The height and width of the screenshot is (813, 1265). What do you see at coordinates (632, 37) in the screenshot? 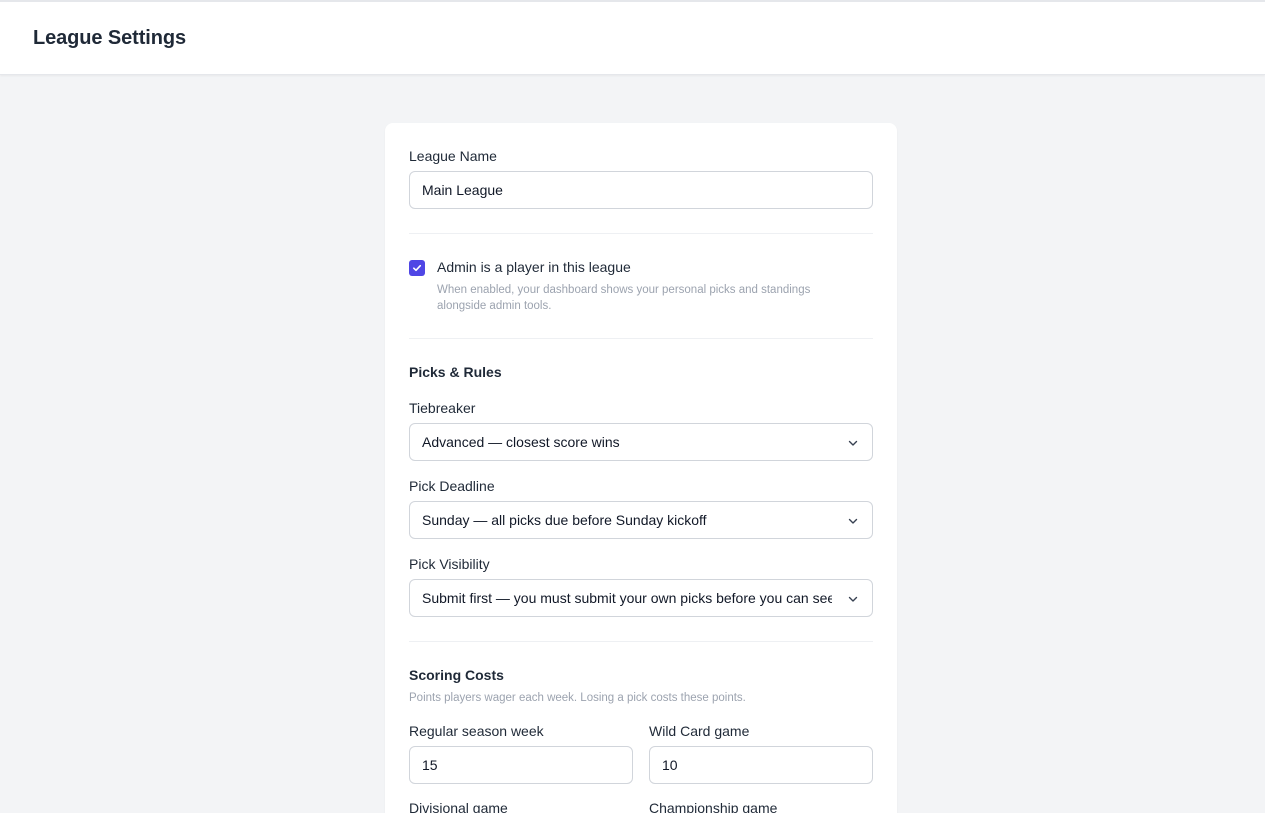
I see `page-header: League Settings` at bounding box center [632, 37].